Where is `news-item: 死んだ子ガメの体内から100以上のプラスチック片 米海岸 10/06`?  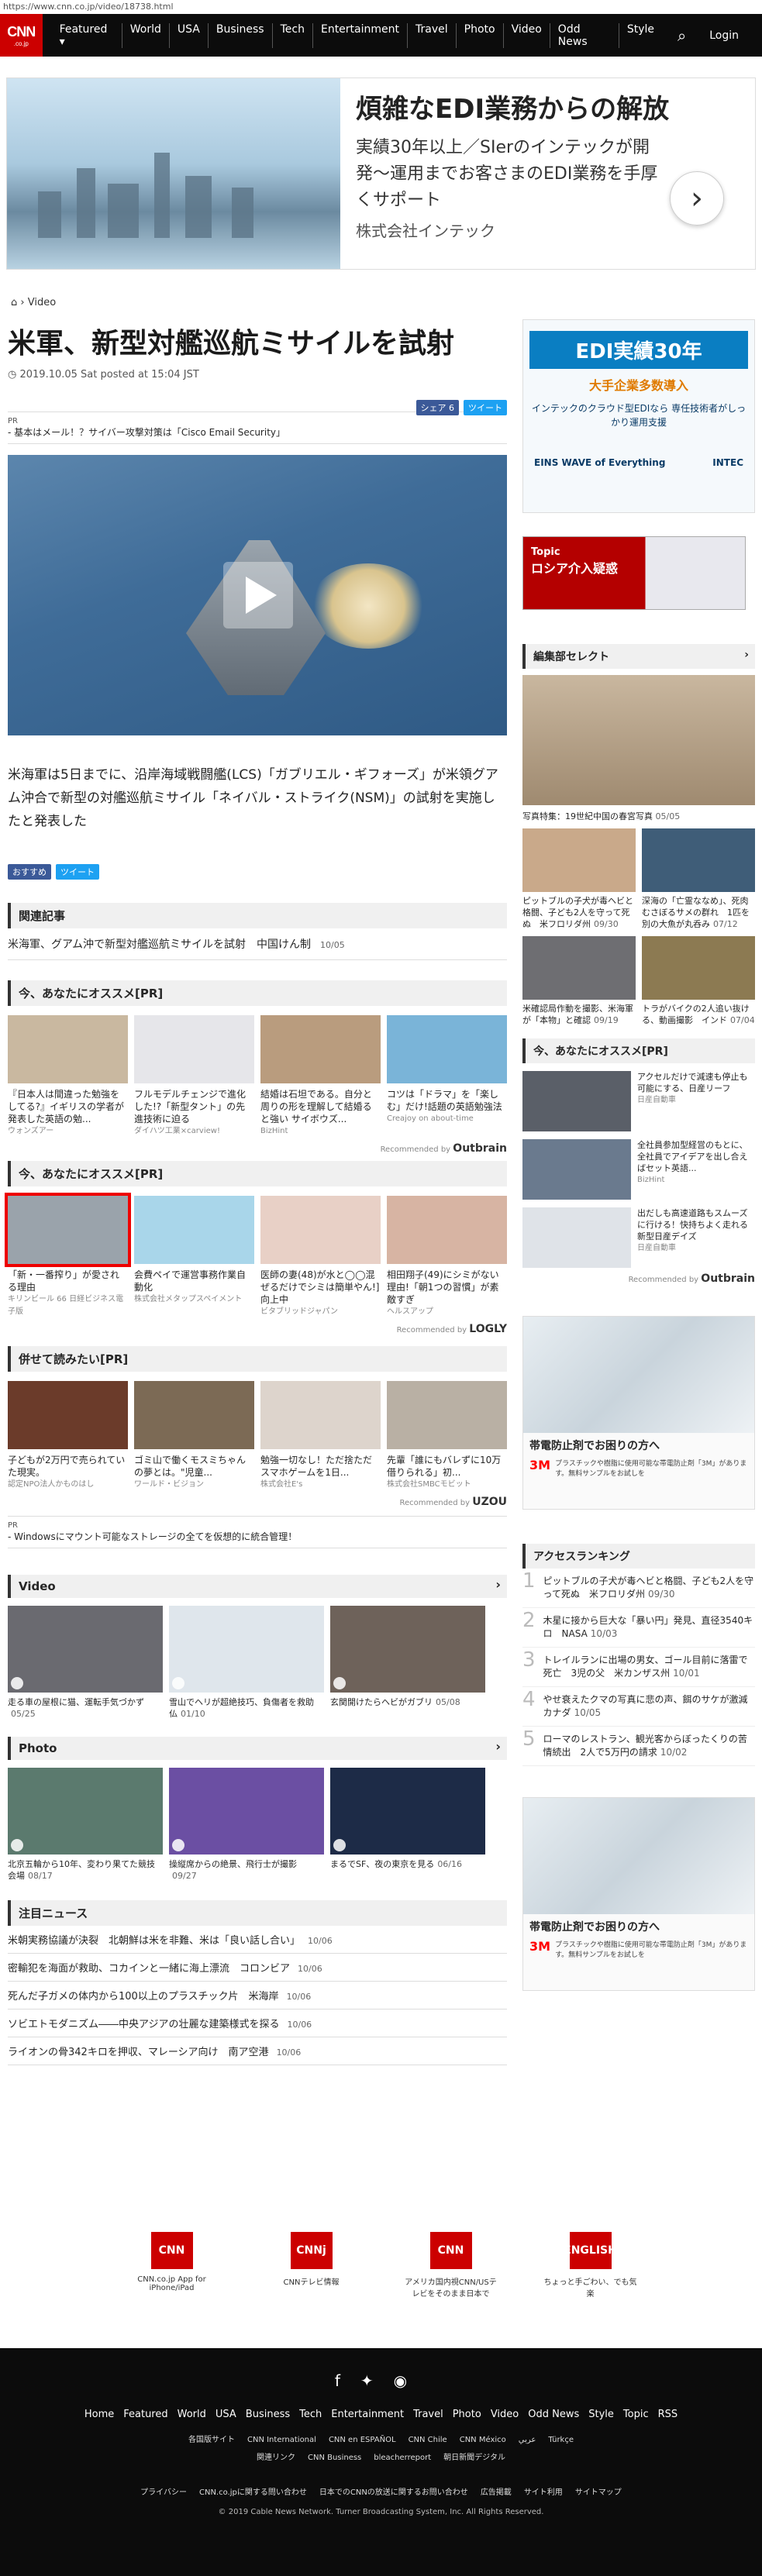 news-item: 死んだ子ガメの体内から100以上のプラスチック片 米海岸 10/06 is located at coordinates (257, 1995).